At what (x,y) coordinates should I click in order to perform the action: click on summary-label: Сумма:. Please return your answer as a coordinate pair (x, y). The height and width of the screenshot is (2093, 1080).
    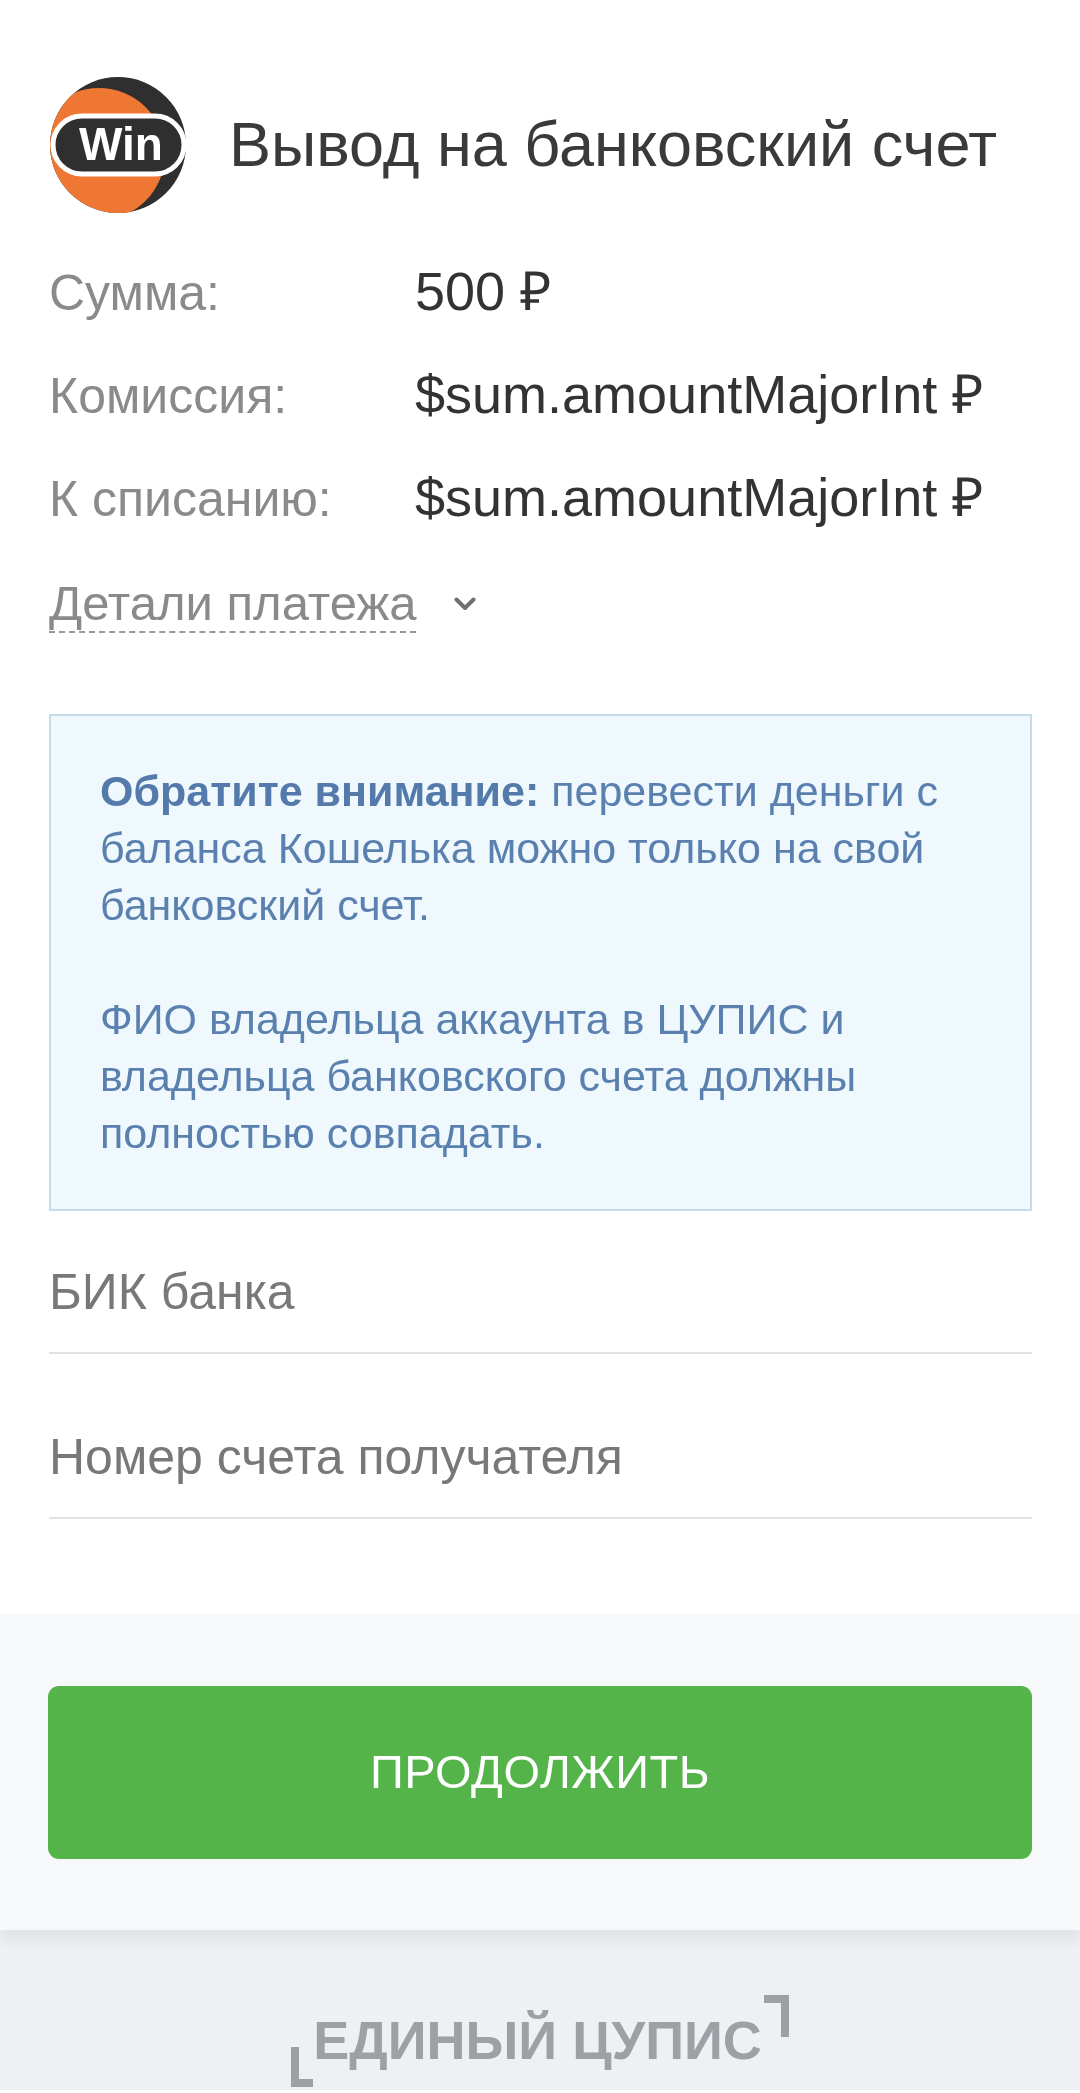
    Looking at the image, I should click on (135, 293).